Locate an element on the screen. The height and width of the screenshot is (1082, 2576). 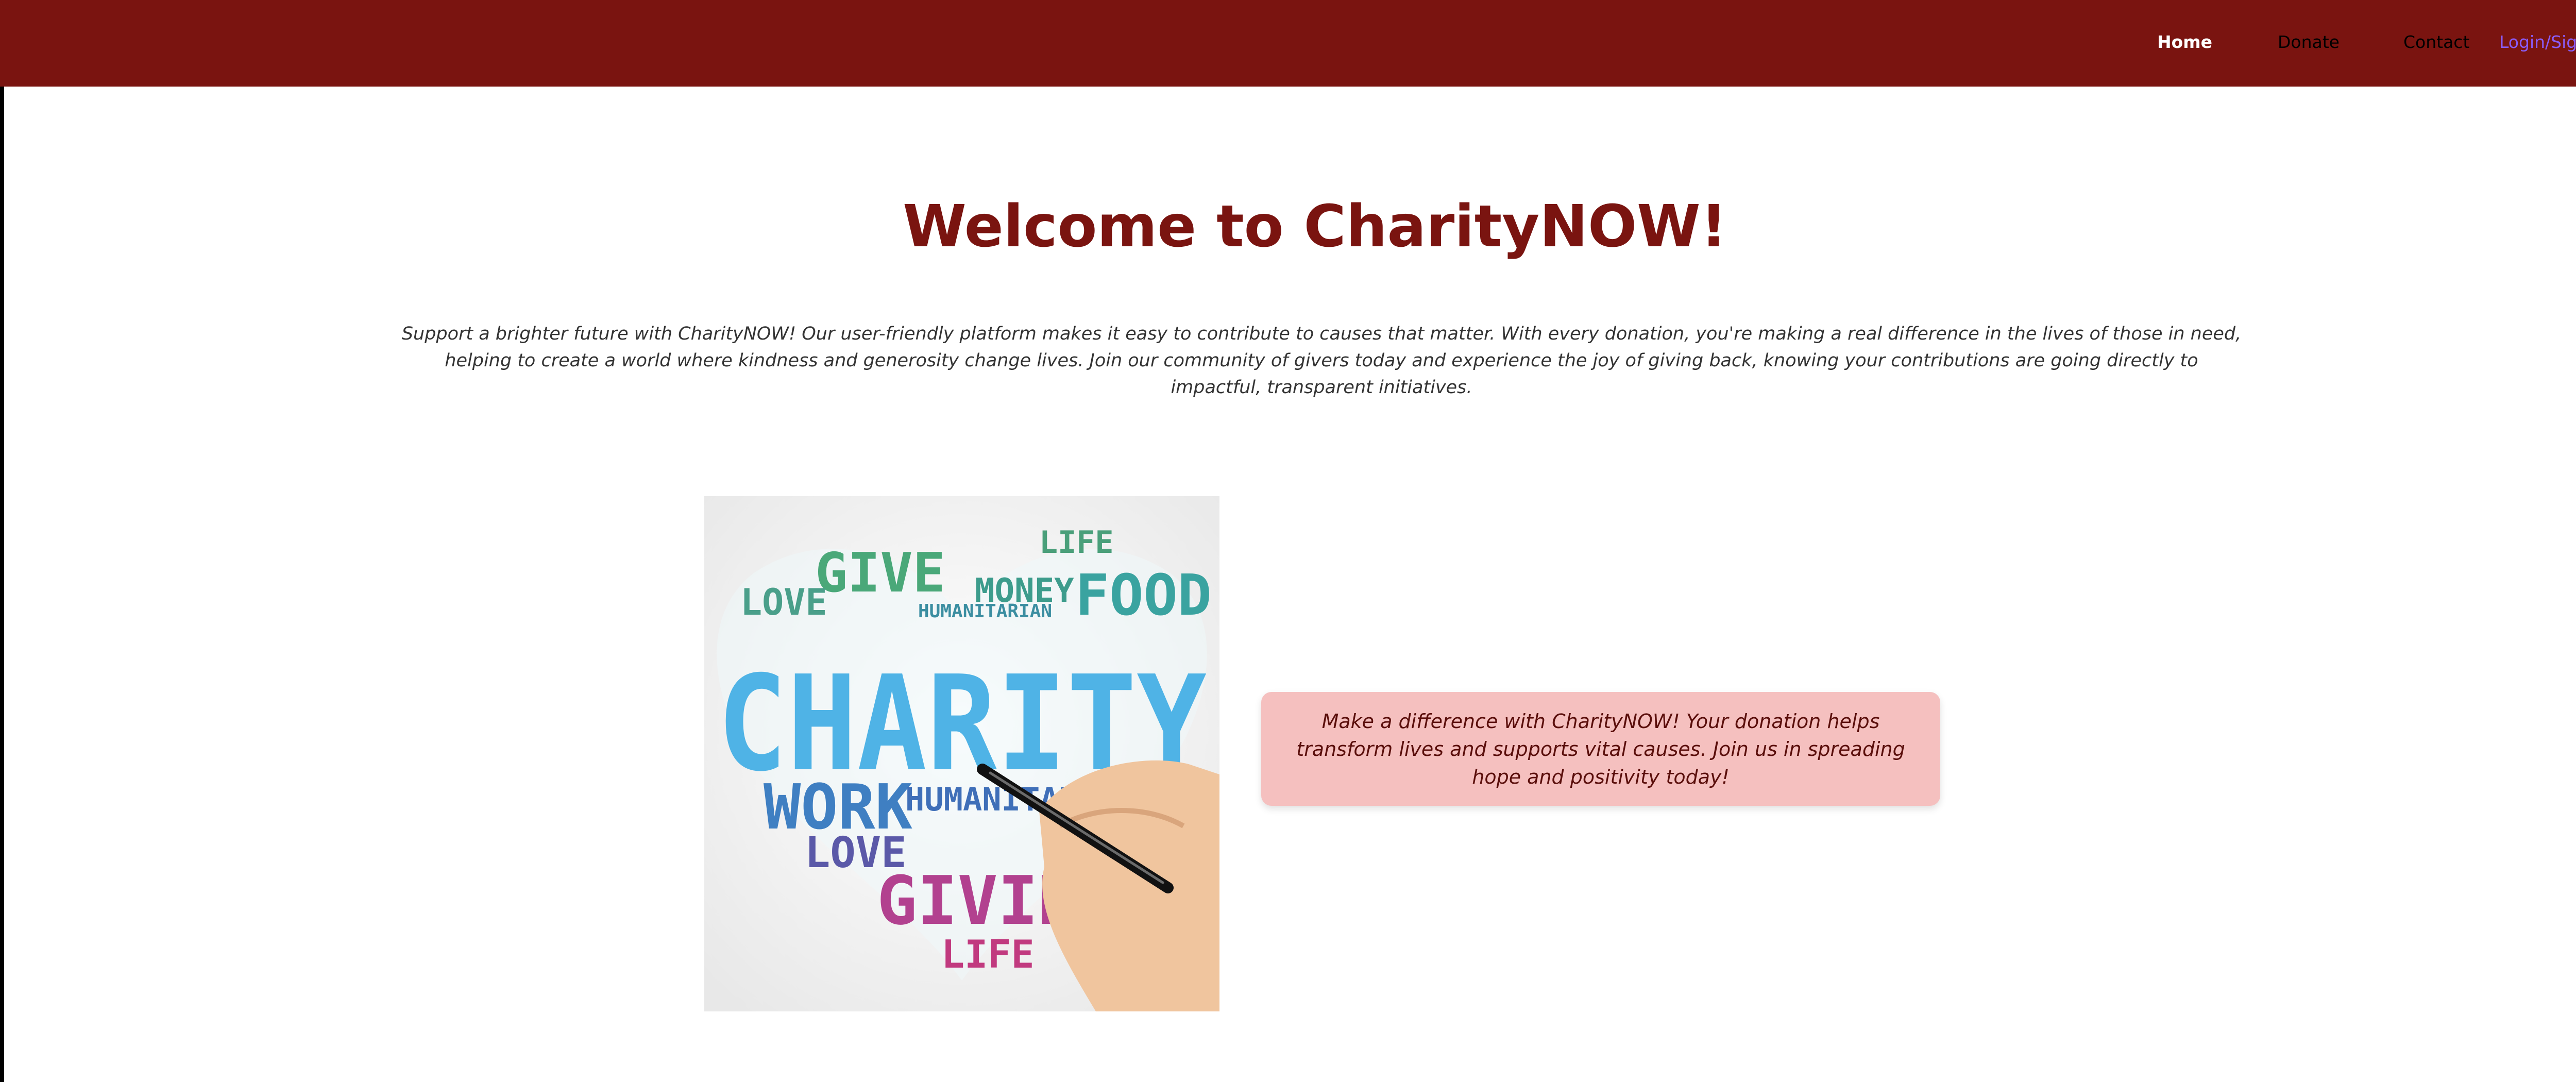
word-life-top: LIFE is located at coordinates (1076, 543).